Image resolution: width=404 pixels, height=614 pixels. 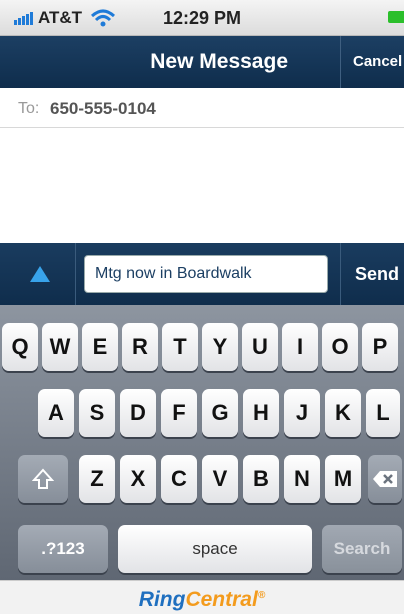 What do you see at coordinates (180, 347) in the screenshot?
I see `key-t: T` at bounding box center [180, 347].